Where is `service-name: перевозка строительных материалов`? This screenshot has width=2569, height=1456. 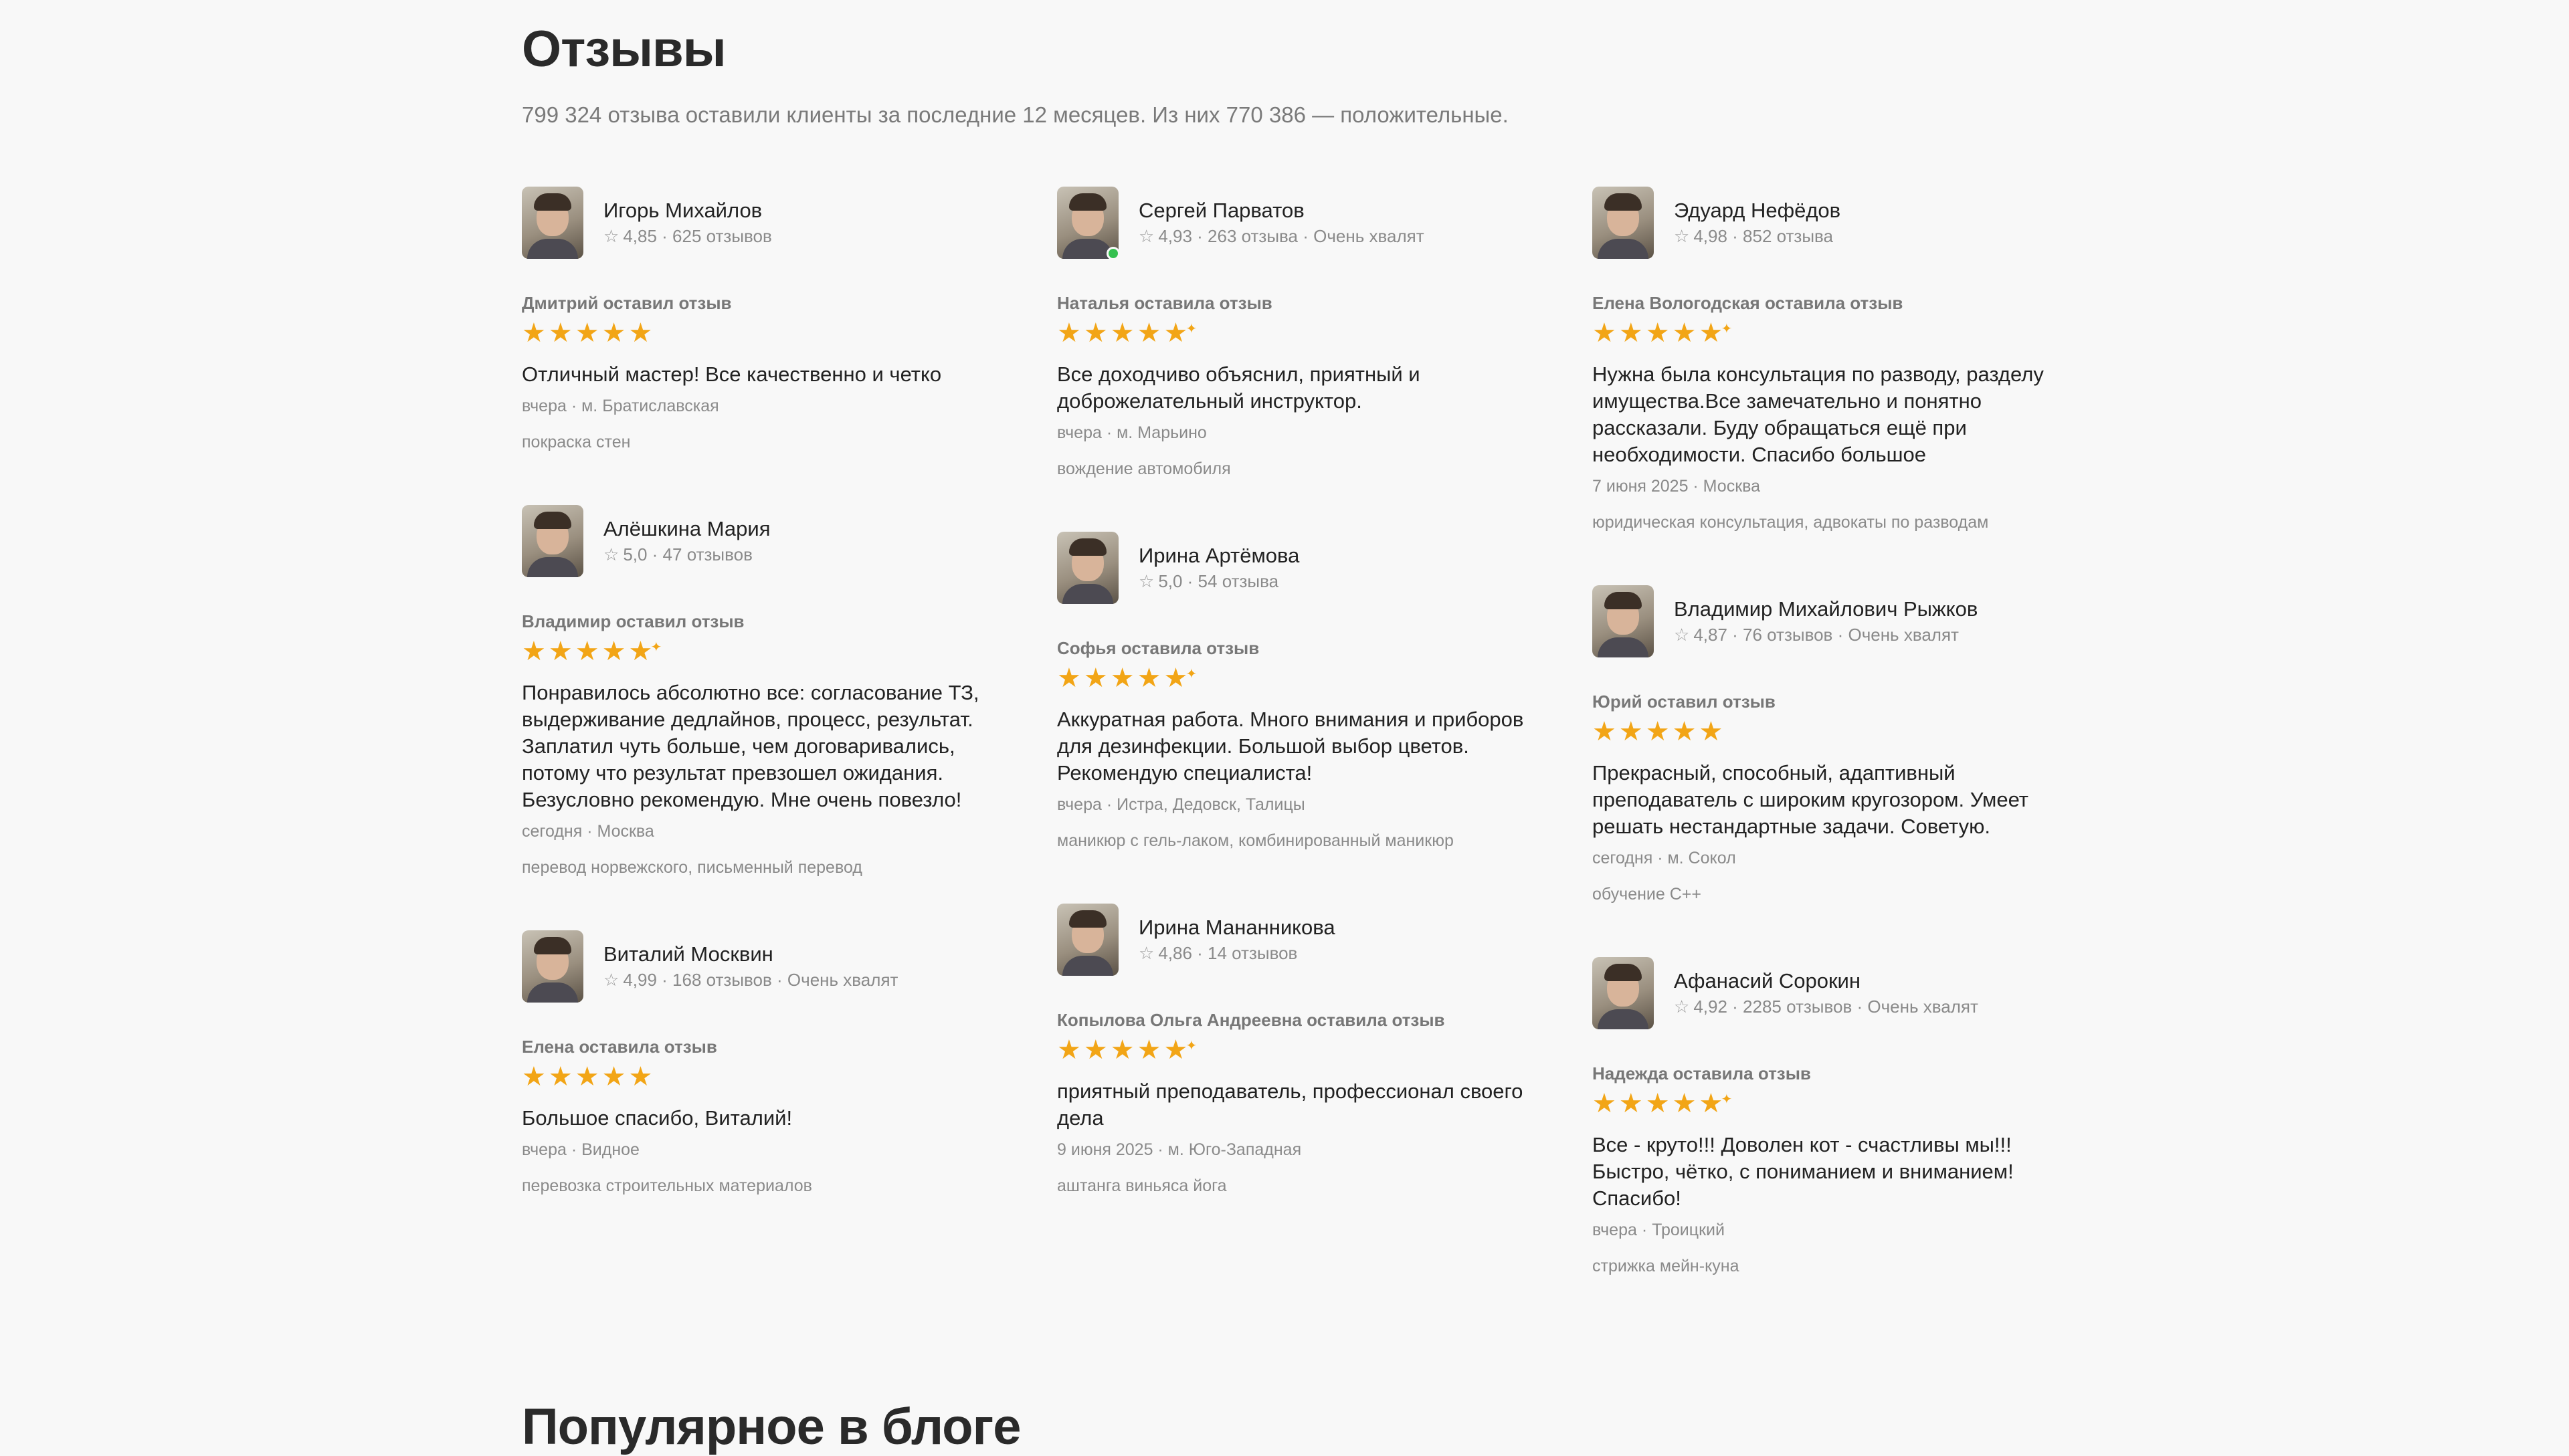 service-name: перевозка строительных материалов is located at coordinates (756, 1185).